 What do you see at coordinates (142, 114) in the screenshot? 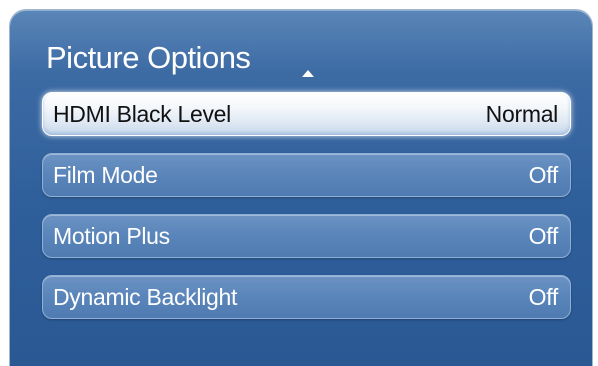
I see `menu-item-label: HDMI Black Level` at bounding box center [142, 114].